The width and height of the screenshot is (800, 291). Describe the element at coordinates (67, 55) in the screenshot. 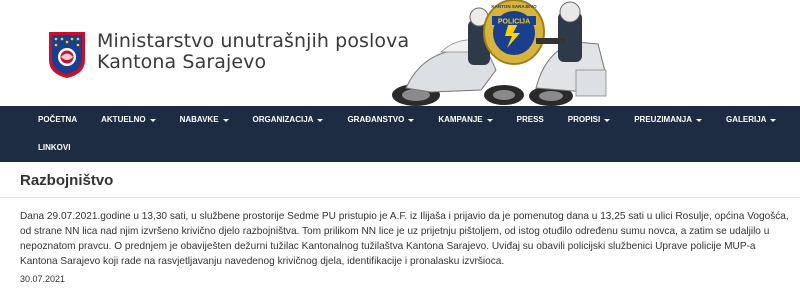

I see `coat-of-arms-logo` at that location.